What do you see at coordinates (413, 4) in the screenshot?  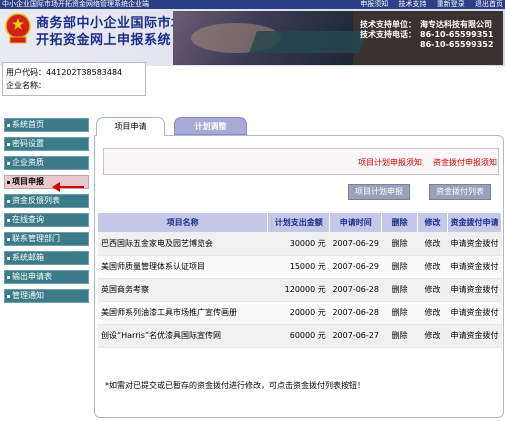 I see `top-link-support: 技术支持` at bounding box center [413, 4].